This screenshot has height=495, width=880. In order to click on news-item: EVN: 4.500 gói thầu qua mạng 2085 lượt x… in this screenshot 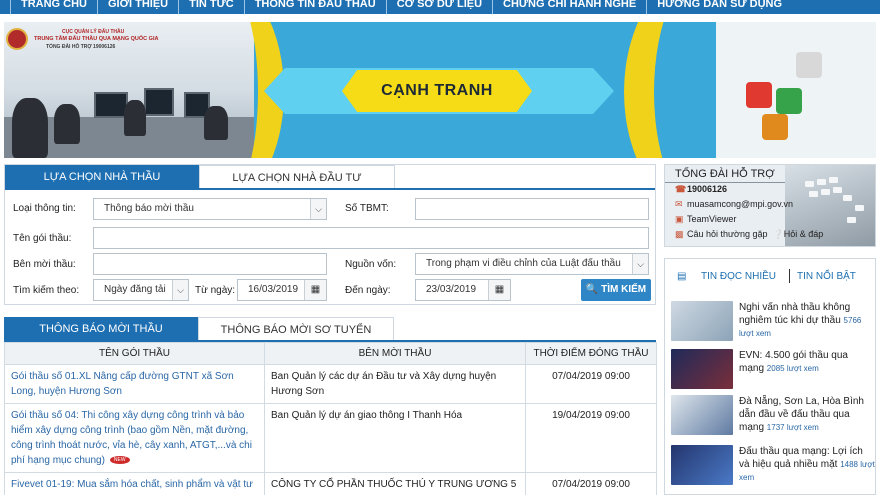, I will do `click(773, 372)`.